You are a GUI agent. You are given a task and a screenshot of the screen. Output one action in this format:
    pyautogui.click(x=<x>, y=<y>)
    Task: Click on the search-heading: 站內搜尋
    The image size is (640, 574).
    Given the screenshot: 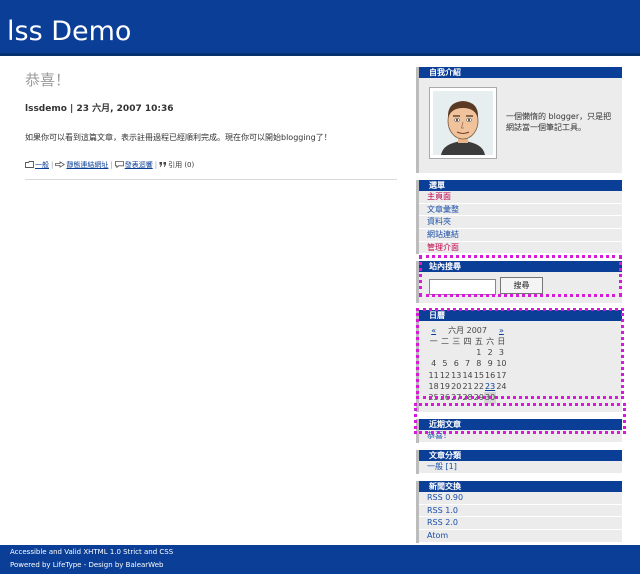 What is the action you would take?
    pyautogui.click(x=519, y=267)
    